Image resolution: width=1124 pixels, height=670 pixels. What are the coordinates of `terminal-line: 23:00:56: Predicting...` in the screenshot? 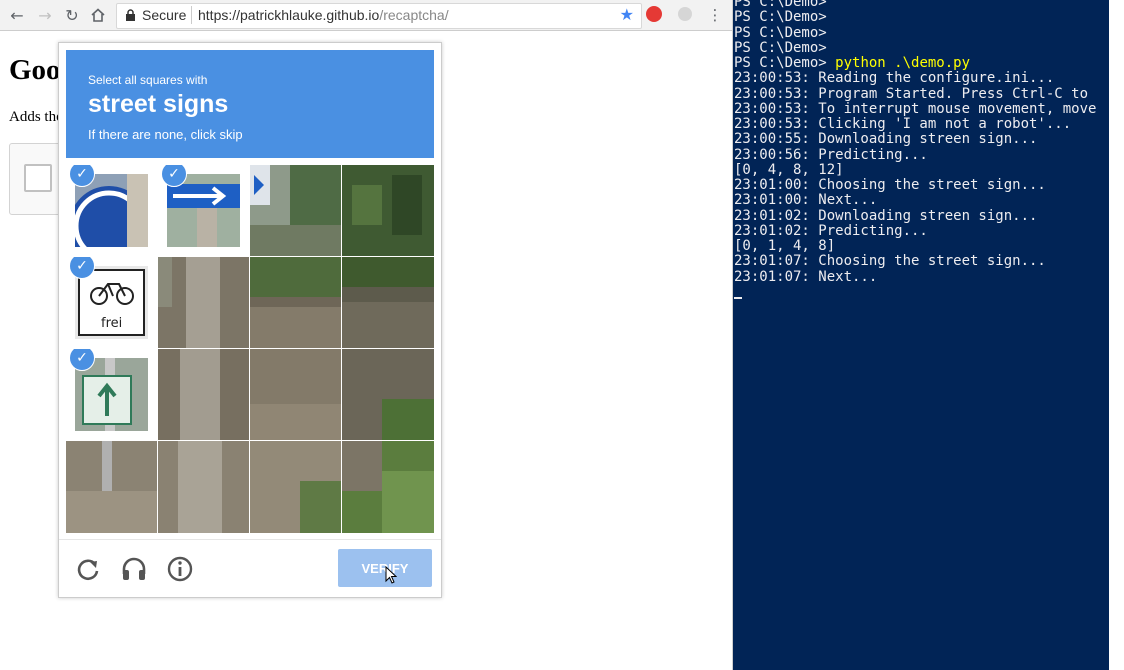 It's located at (831, 154).